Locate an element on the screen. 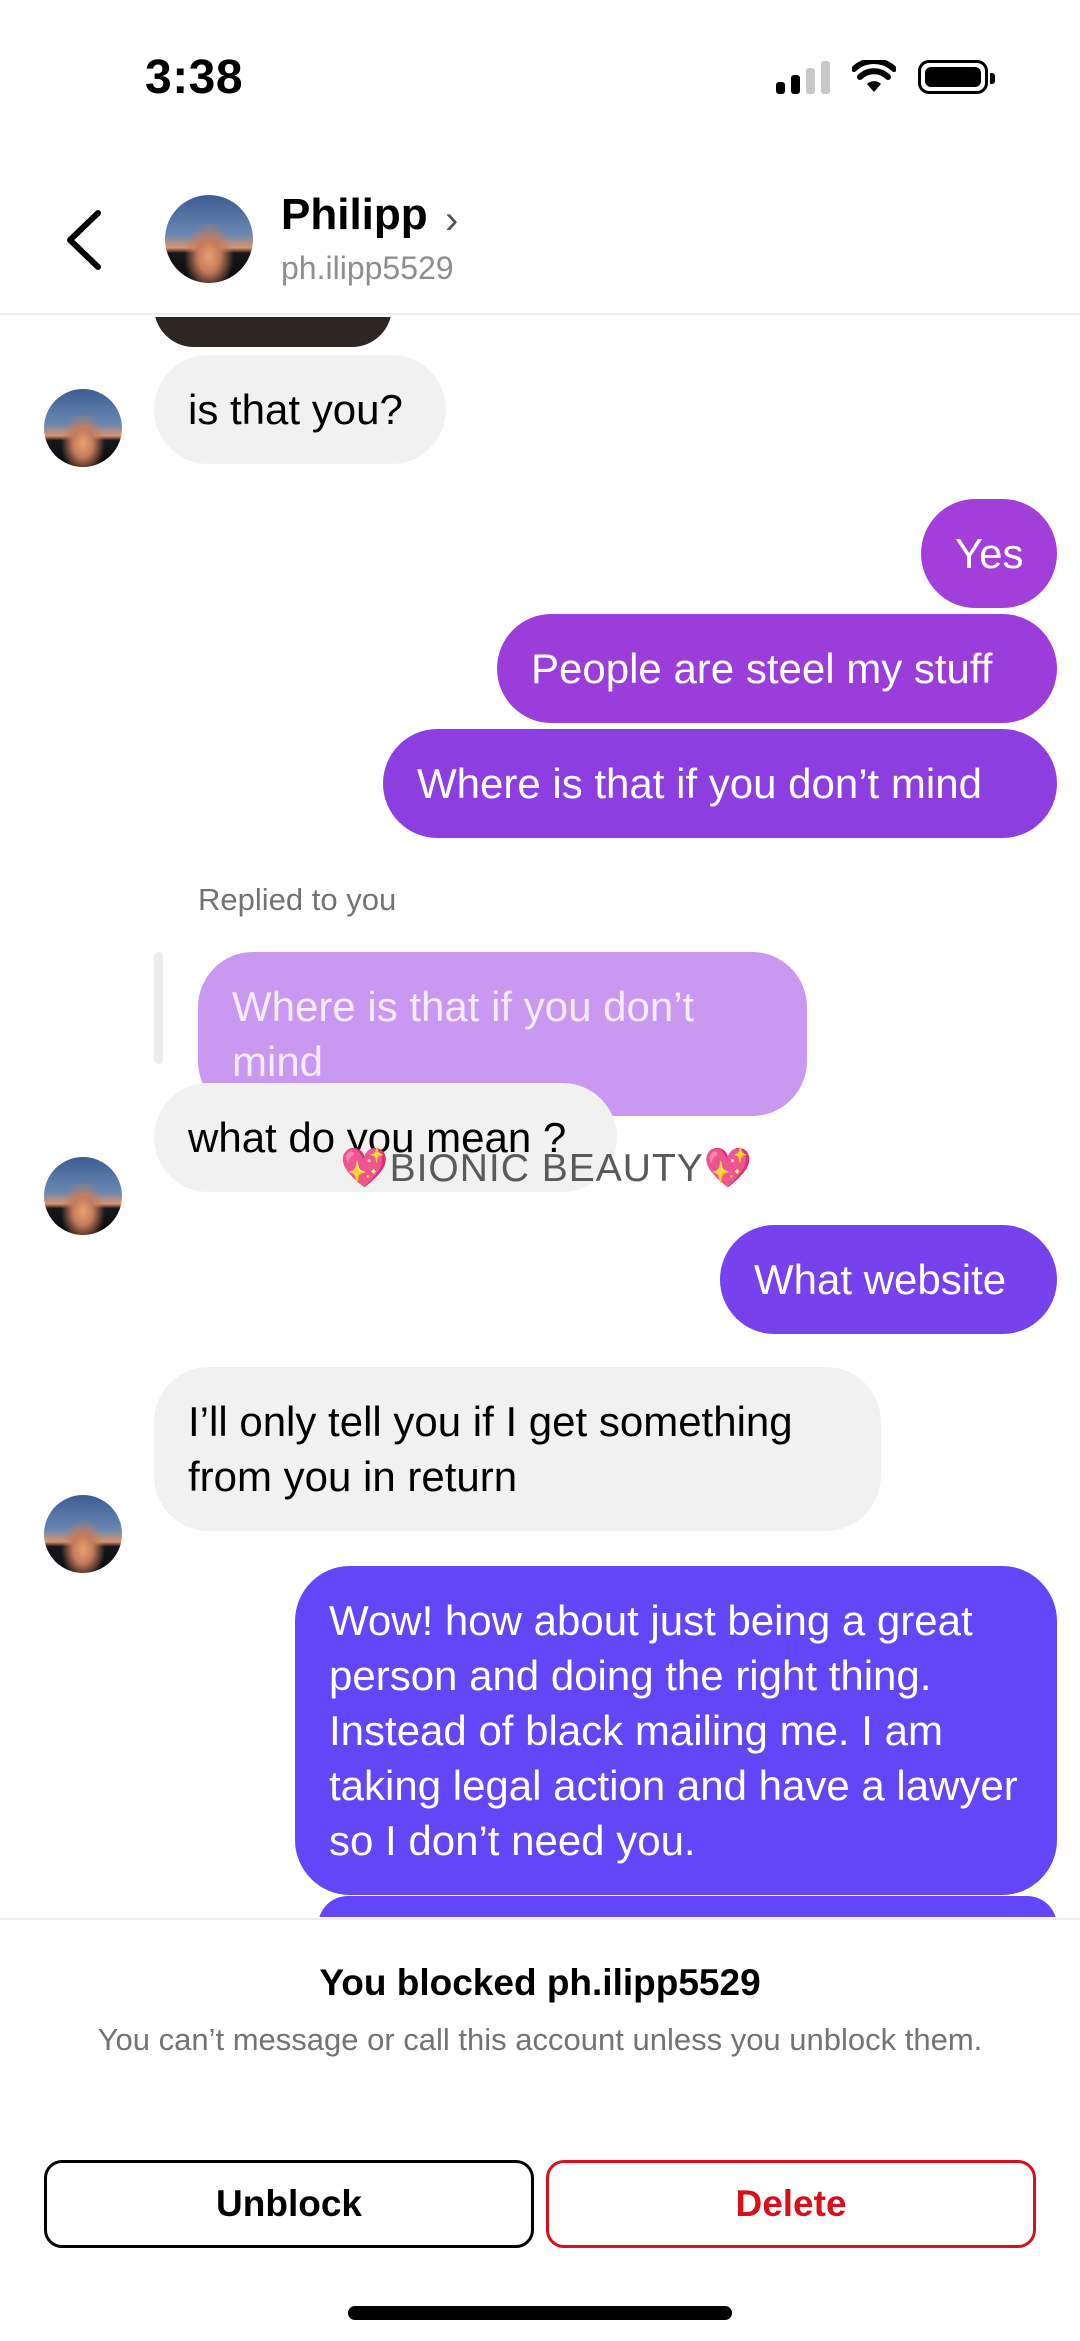 The width and height of the screenshot is (1080, 2341). outgoing-message: People are steel my stuff is located at coordinates (777, 668).